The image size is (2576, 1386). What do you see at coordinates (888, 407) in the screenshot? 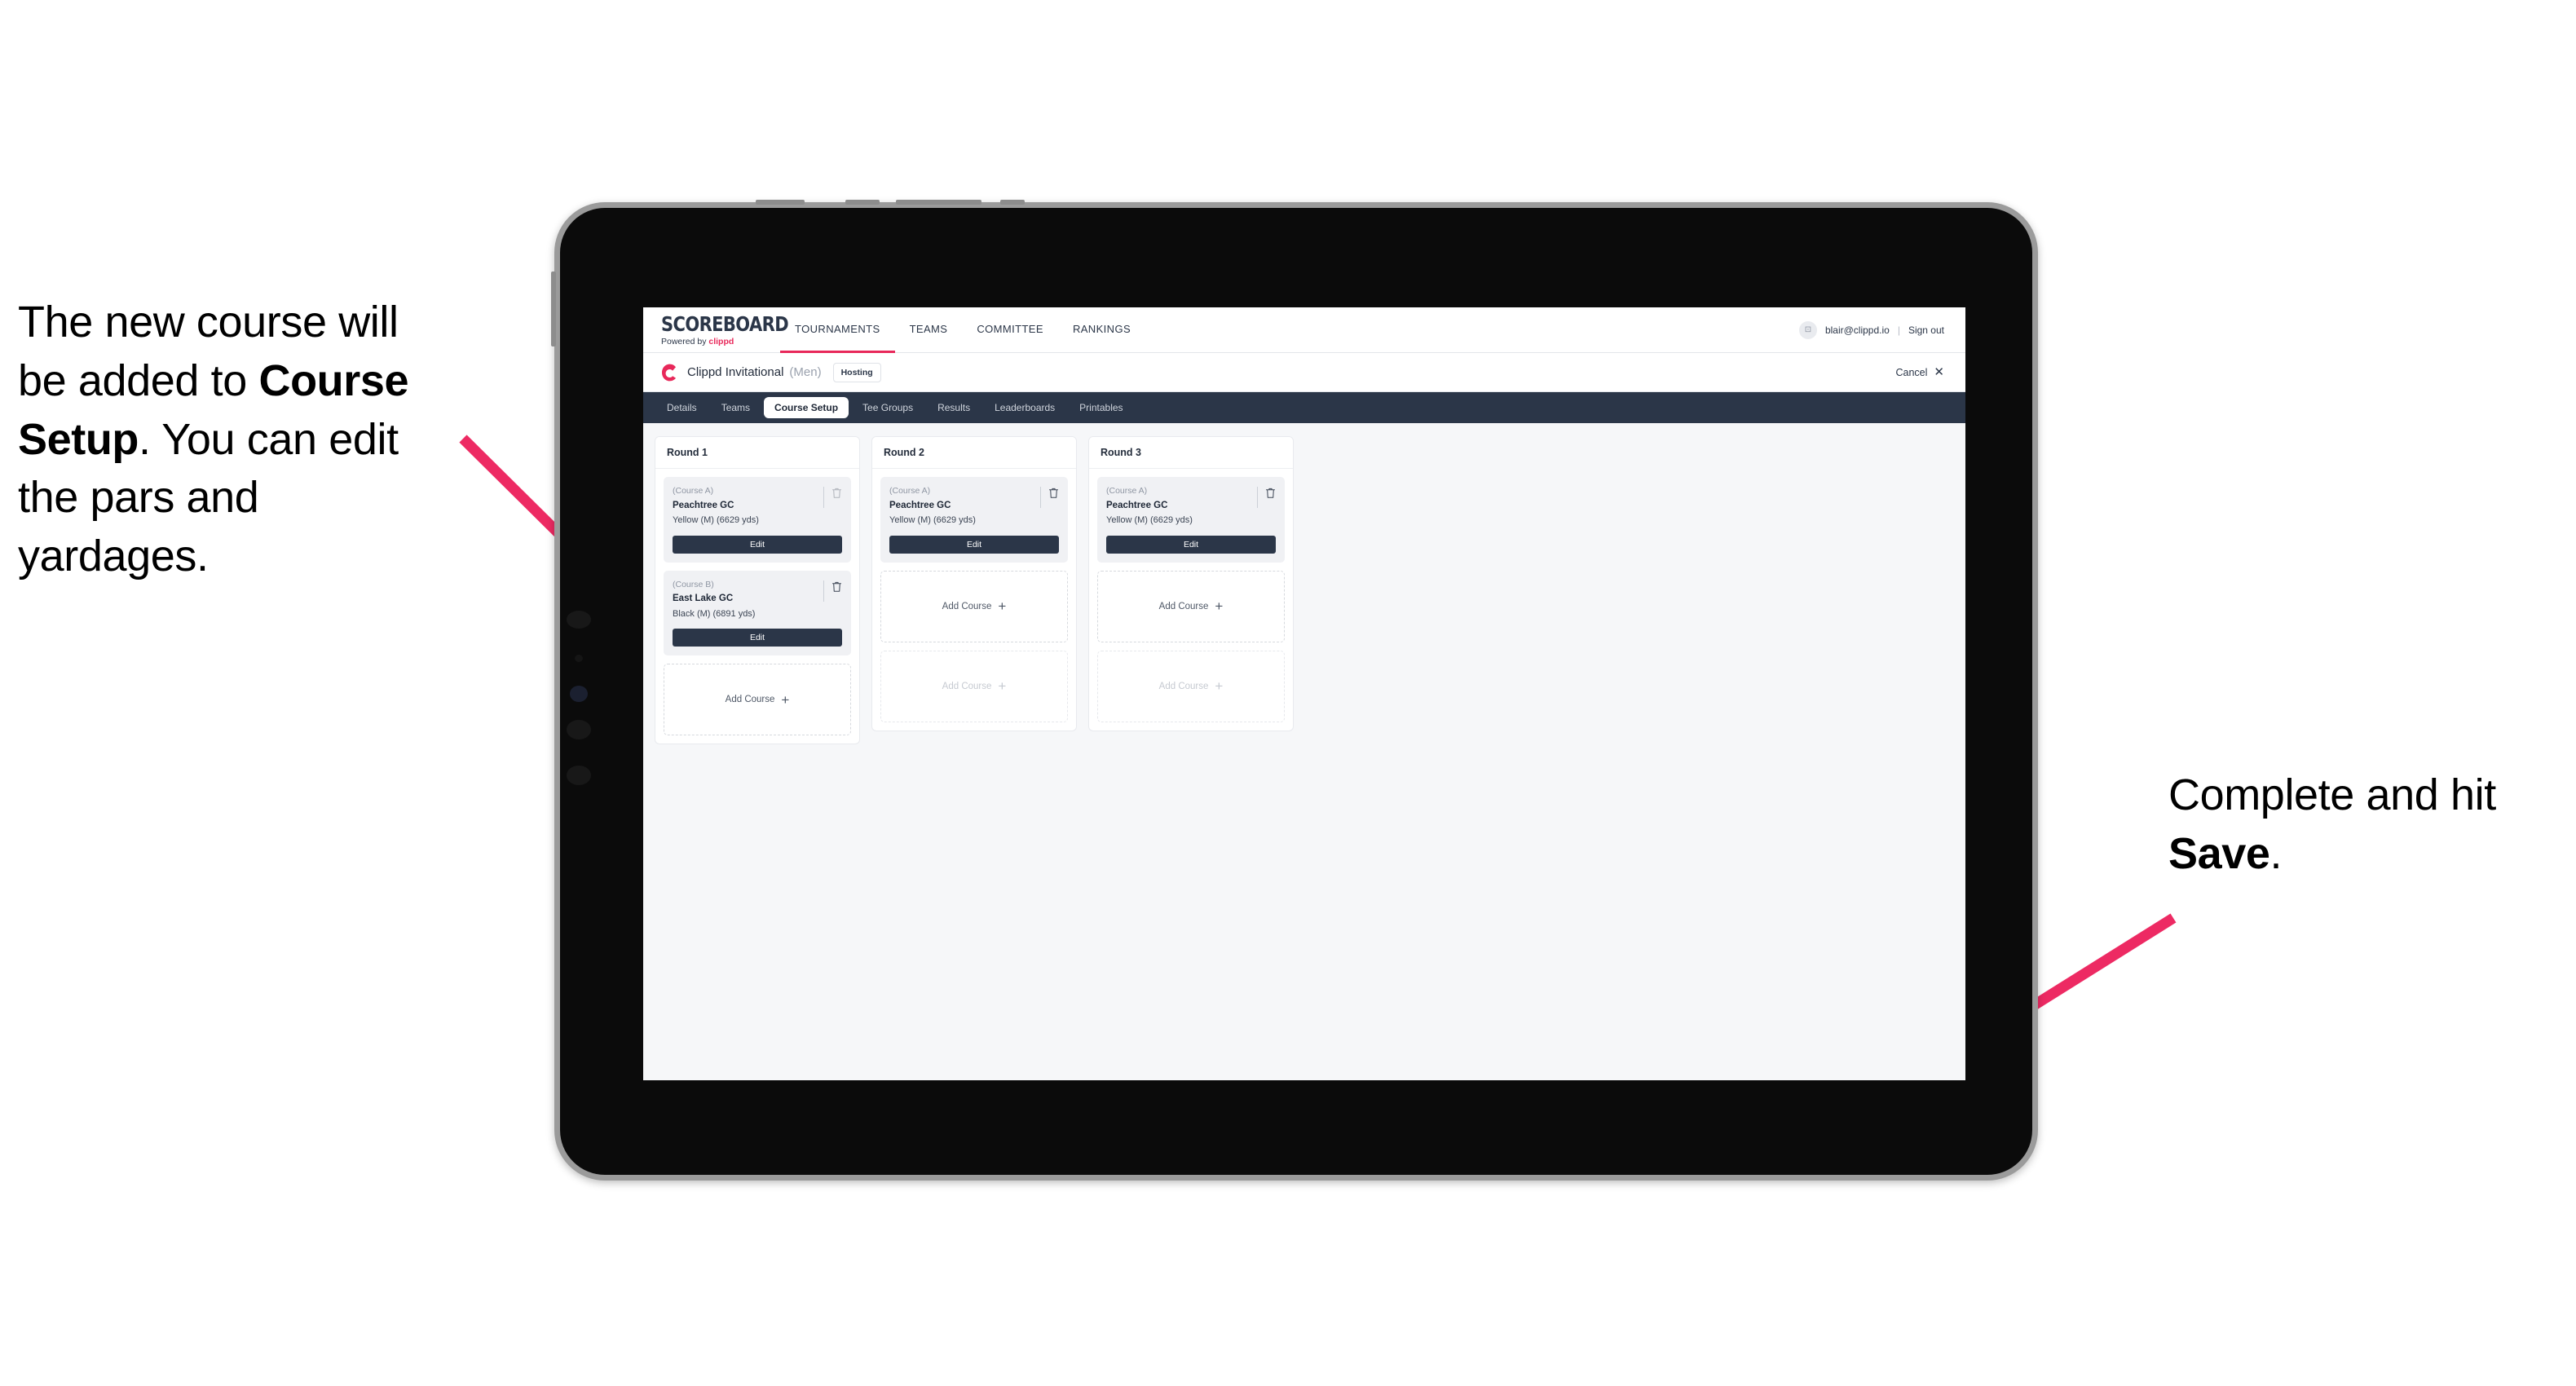
I see `tab-tee-groups: Tee Groups` at bounding box center [888, 407].